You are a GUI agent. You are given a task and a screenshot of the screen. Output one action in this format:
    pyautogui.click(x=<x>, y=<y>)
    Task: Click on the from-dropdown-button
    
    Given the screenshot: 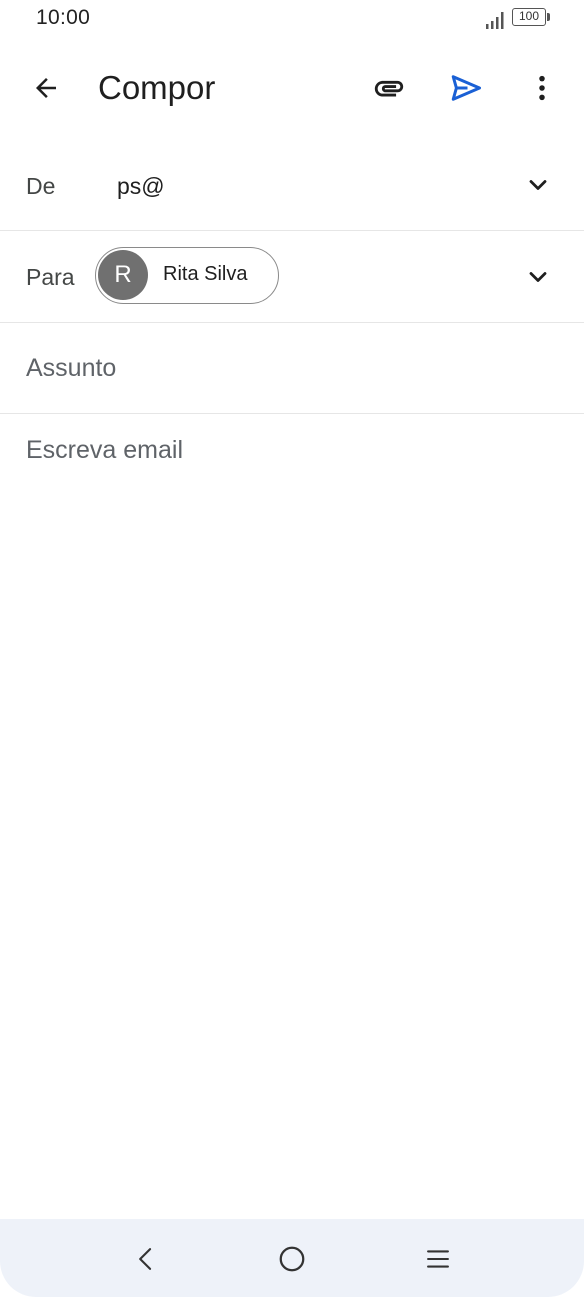 What is the action you would take?
    pyautogui.click(x=538, y=185)
    